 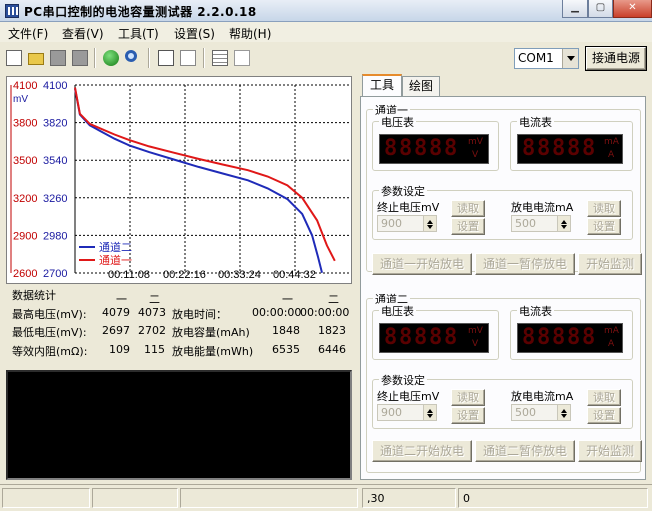 I want to click on tab-strip: 工具 绘图, so click(x=503, y=85).